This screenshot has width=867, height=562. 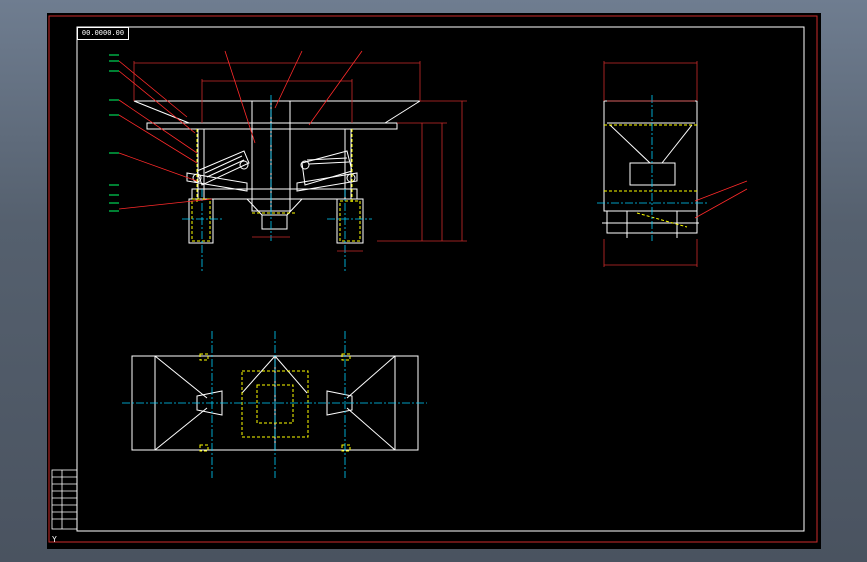 I want to click on side-view-dimensions, so click(x=650, y=164).